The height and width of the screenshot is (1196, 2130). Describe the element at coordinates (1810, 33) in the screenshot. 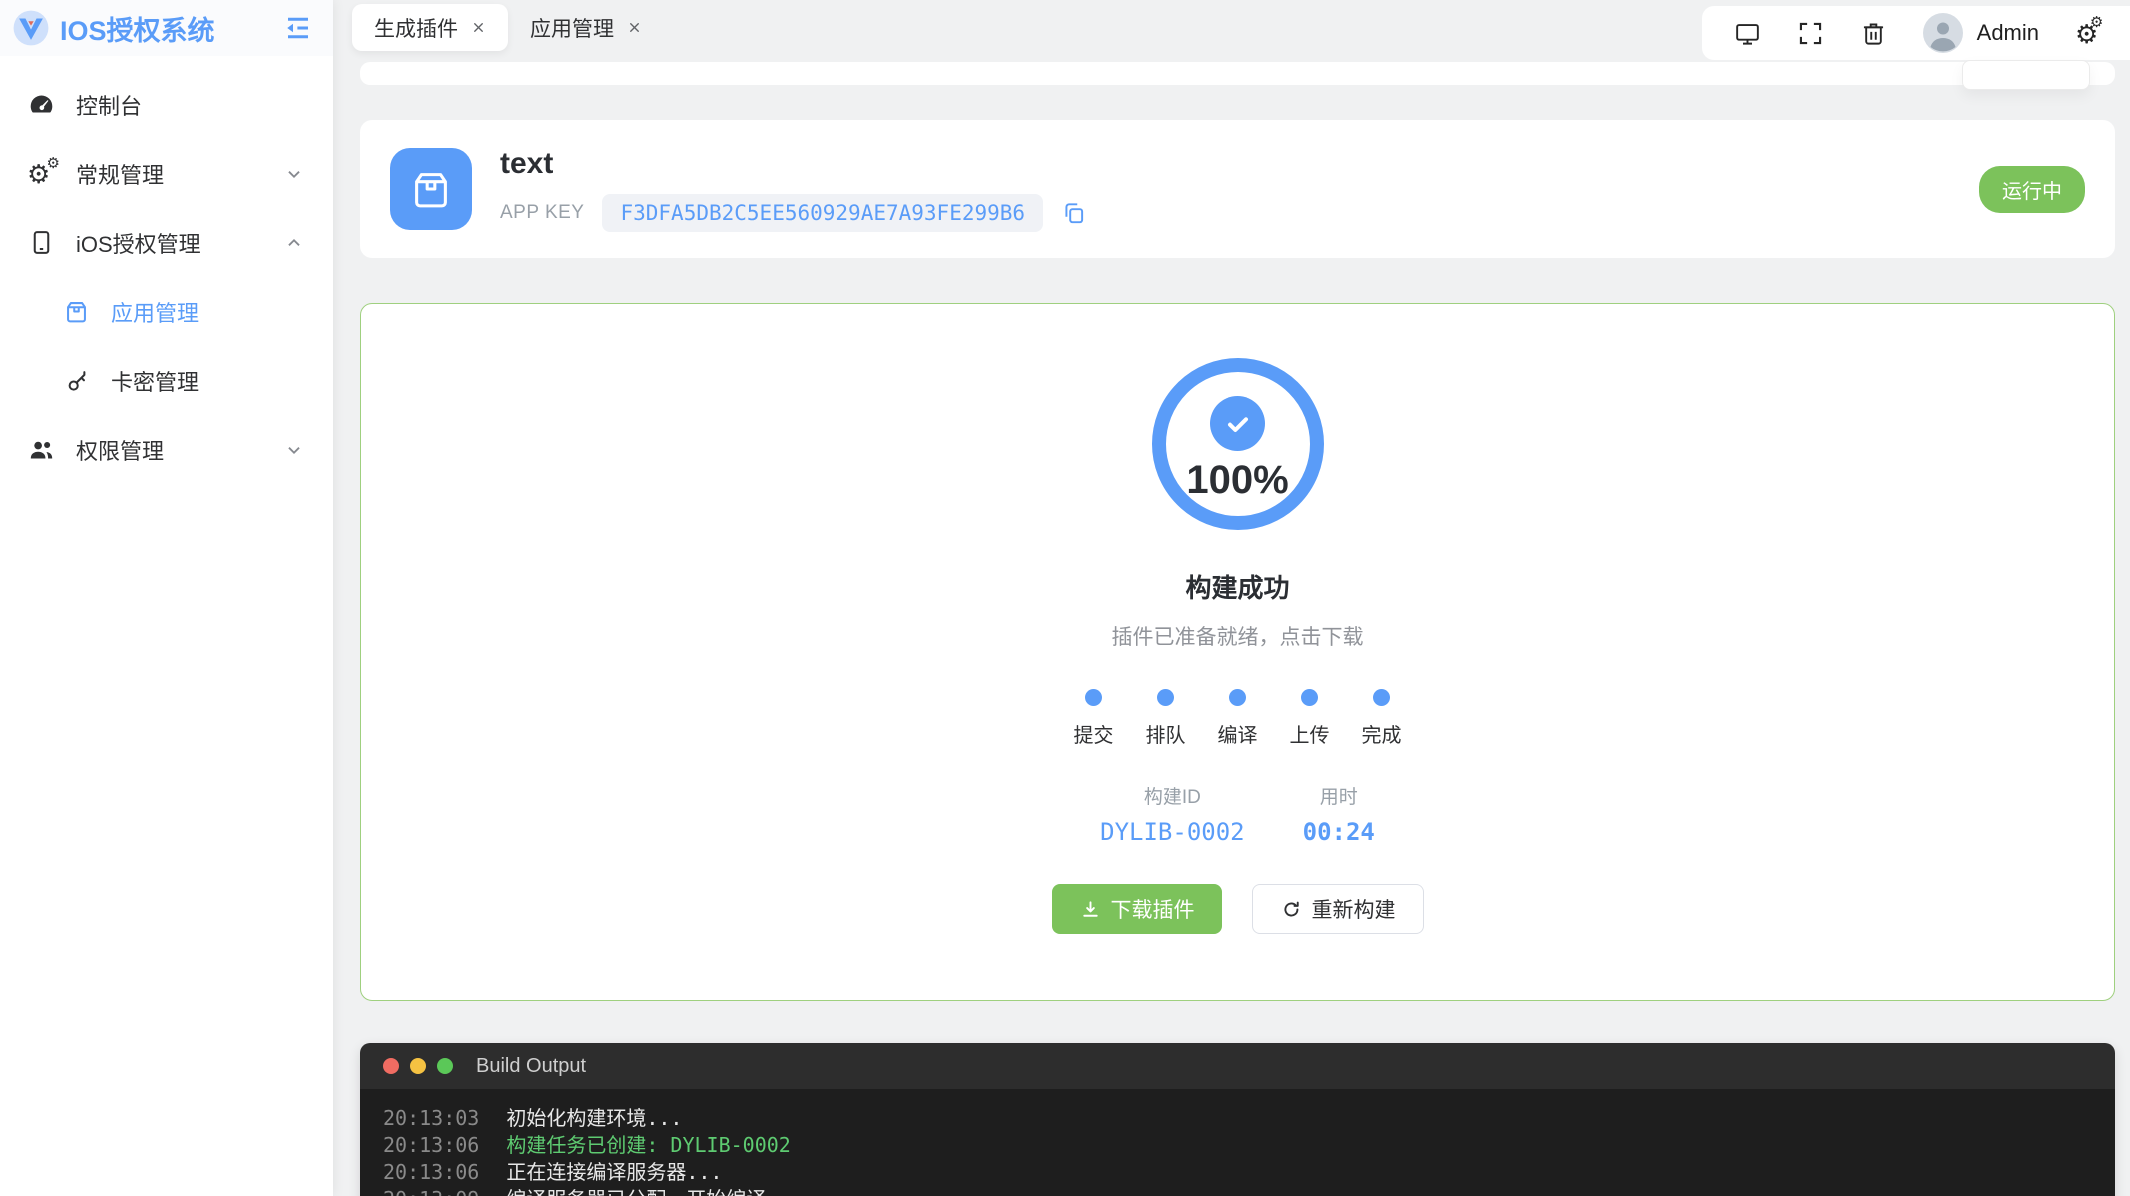

I see `fullscreen-icon` at that location.